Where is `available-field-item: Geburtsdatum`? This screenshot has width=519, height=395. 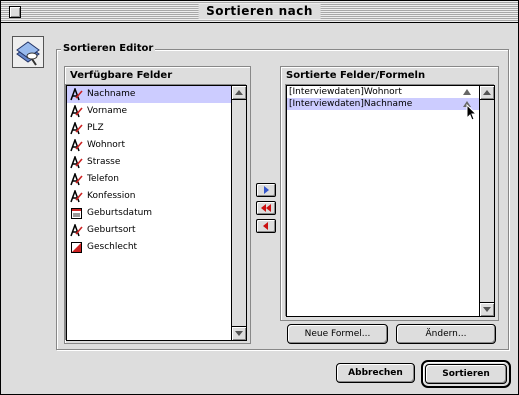
available-field-item: Geburtsdatum is located at coordinates (149, 213).